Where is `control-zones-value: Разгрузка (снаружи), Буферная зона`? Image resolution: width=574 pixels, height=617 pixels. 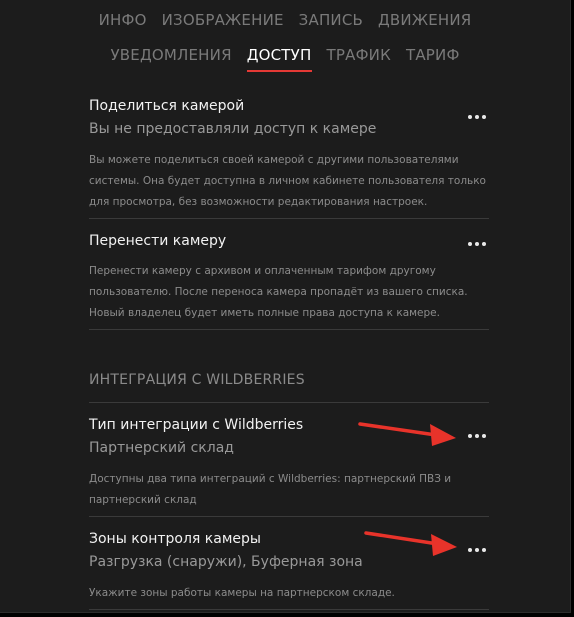
control-zones-value: Разгрузка (снаружи), Буферная зона is located at coordinates (226, 562).